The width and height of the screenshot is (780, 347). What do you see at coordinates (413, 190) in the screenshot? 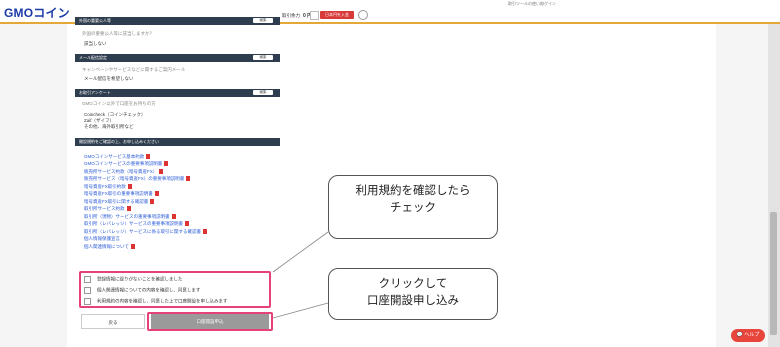
I see `callout-text: 利用規約を確認したら` at bounding box center [413, 190].